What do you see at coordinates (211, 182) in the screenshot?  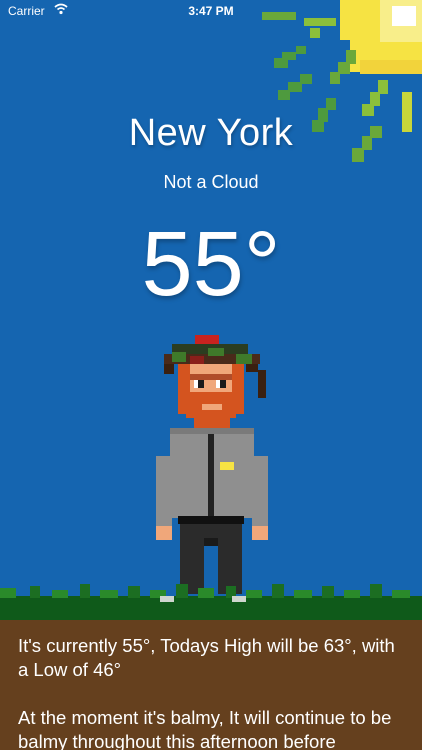 I see `weather-condition: Not a Cloud` at bounding box center [211, 182].